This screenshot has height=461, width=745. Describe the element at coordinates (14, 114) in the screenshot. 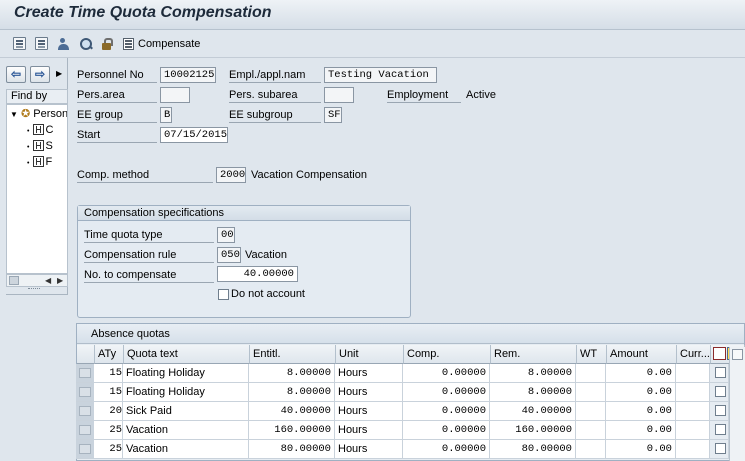

I see `expand-icon: ▼` at that location.